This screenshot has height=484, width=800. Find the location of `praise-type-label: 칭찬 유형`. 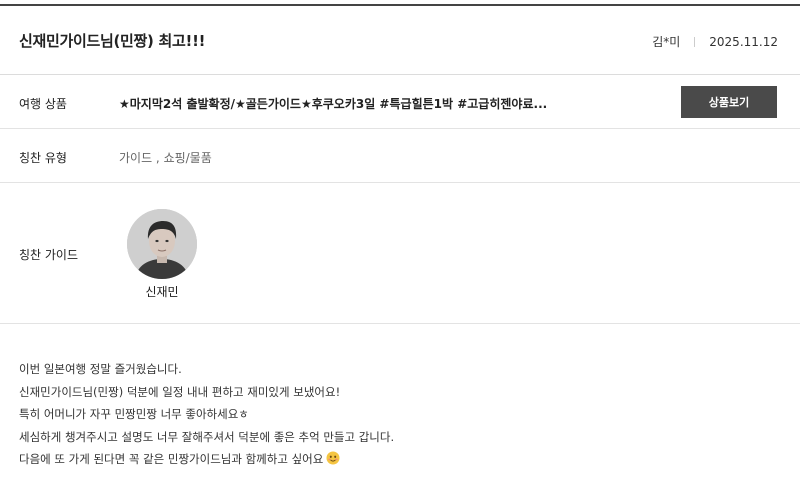

praise-type-label: 칭찬 유형 is located at coordinates (43, 158).